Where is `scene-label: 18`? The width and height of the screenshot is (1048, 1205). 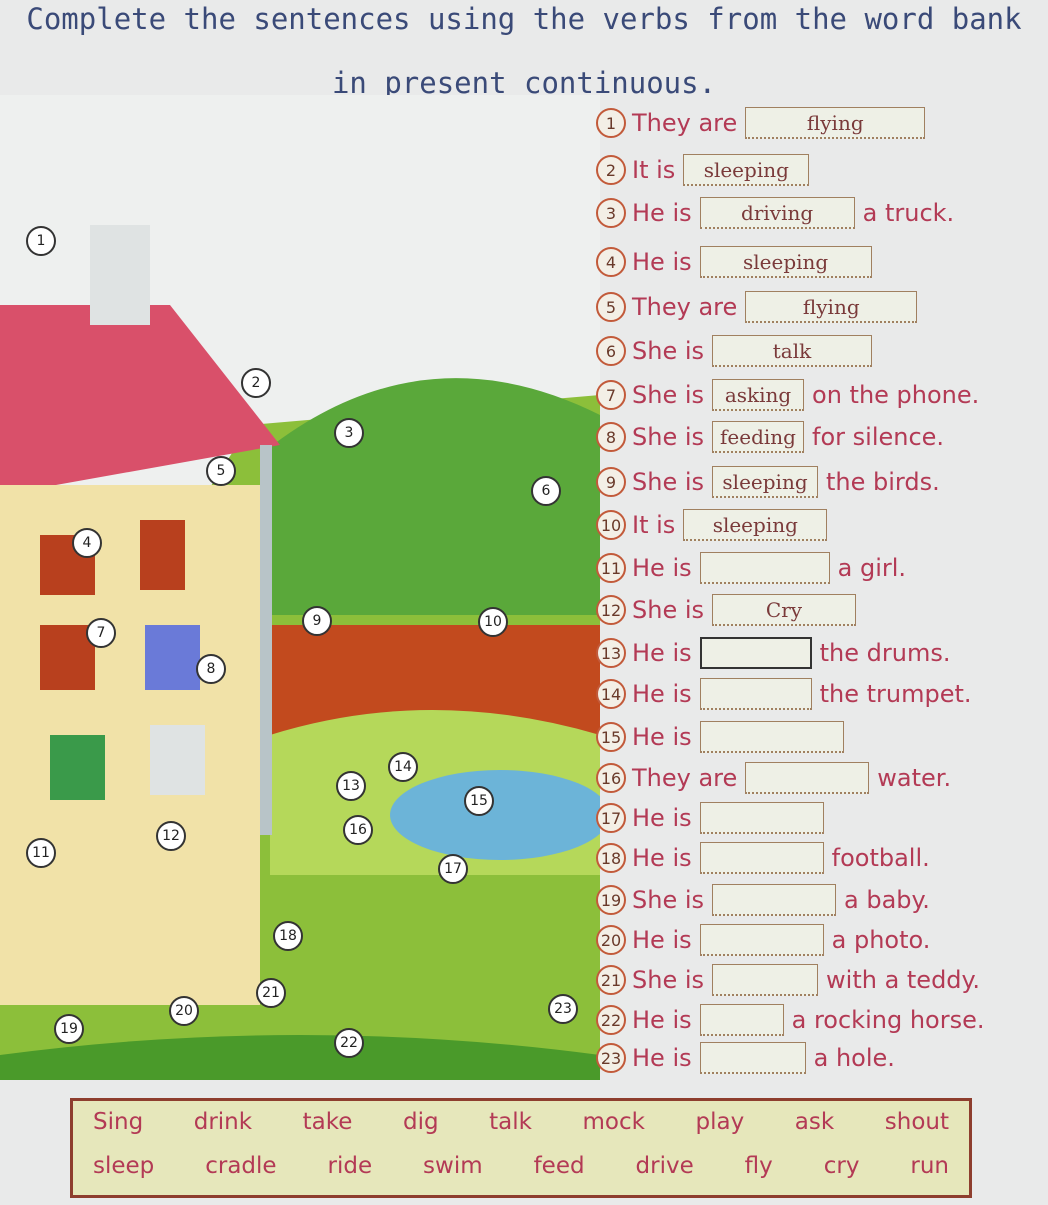
scene-label: 18 is located at coordinates (288, 936).